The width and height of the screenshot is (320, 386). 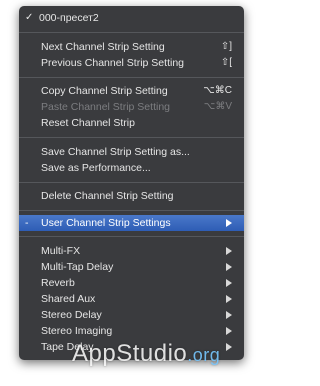 I want to click on menu-item-label: Paste Channel Strip Setting, so click(x=105, y=107).